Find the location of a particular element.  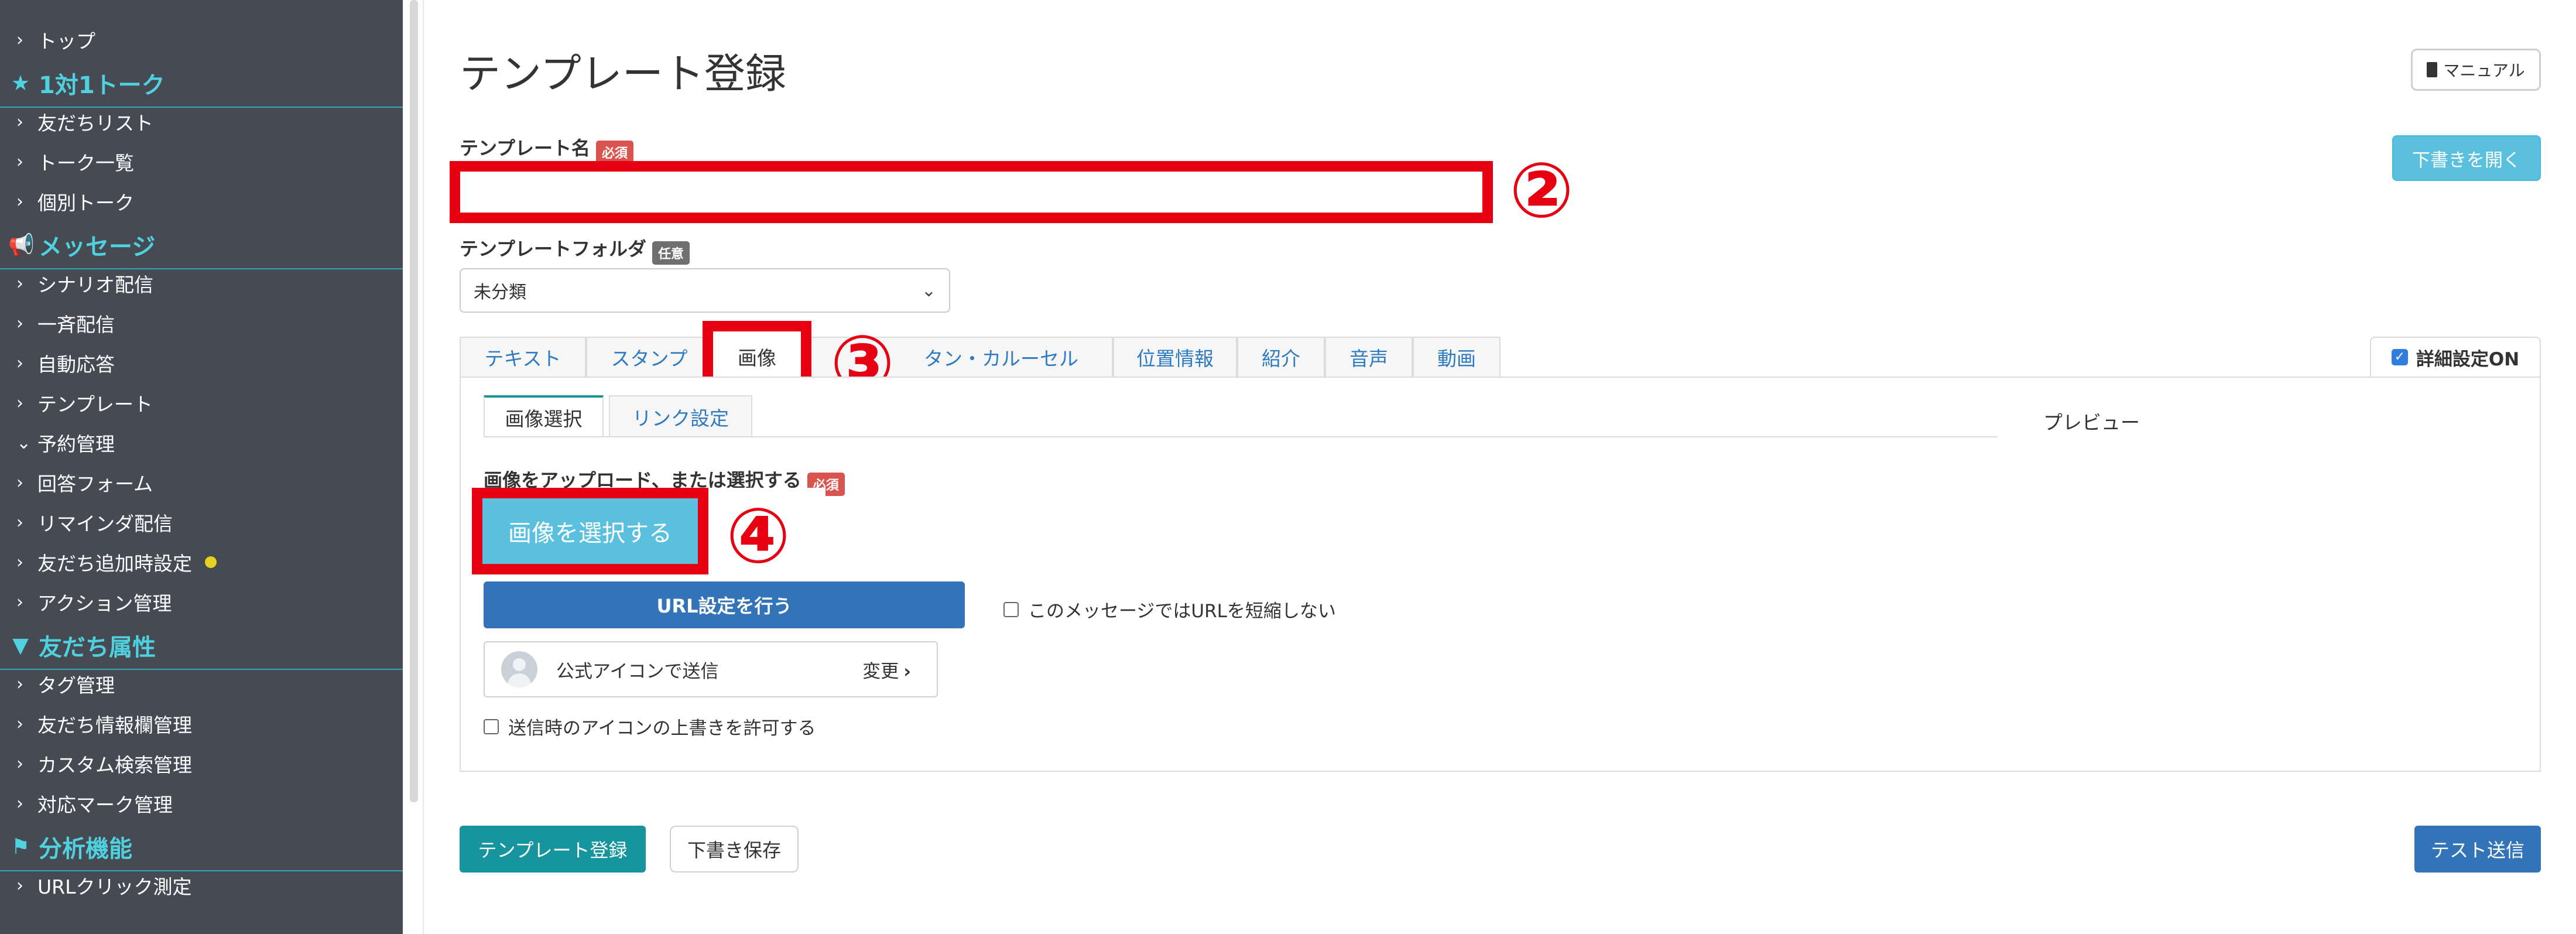

url-settings-button-label: URL設定を行う is located at coordinates (724, 606).